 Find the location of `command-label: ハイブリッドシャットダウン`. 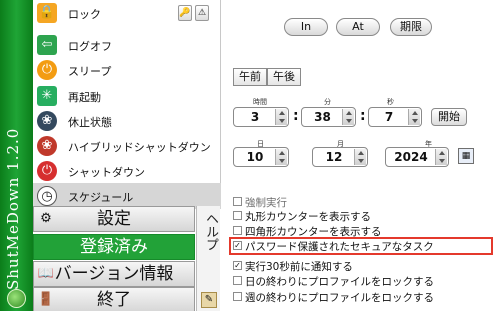

command-label: ハイブリッドシャットダウン is located at coordinates (139, 147).